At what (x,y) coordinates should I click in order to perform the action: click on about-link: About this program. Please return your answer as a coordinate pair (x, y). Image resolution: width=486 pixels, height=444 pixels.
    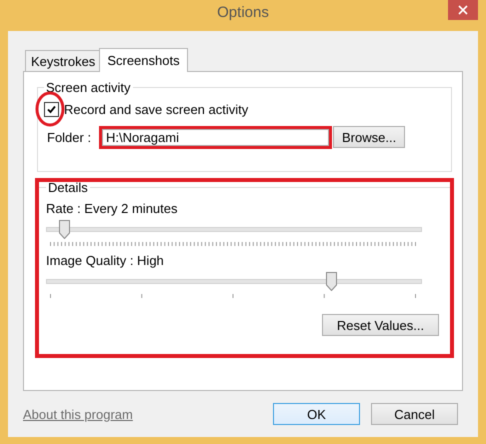
    Looking at the image, I should click on (78, 414).